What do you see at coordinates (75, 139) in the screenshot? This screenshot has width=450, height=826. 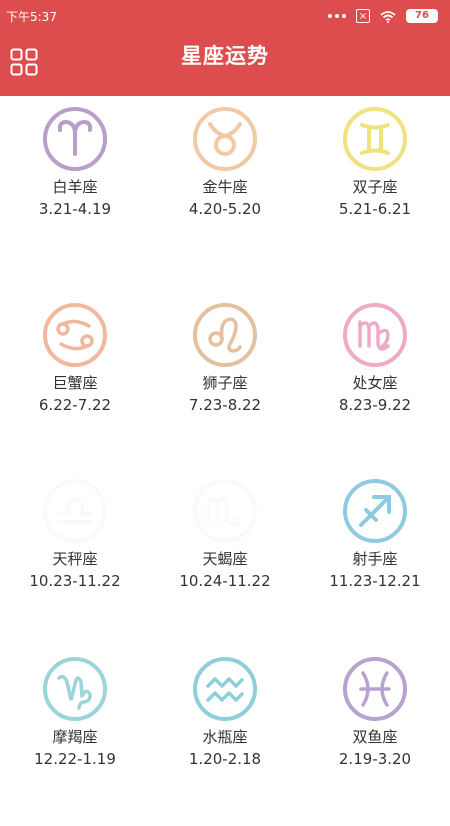 I see `aries-icon` at bounding box center [75, 139].